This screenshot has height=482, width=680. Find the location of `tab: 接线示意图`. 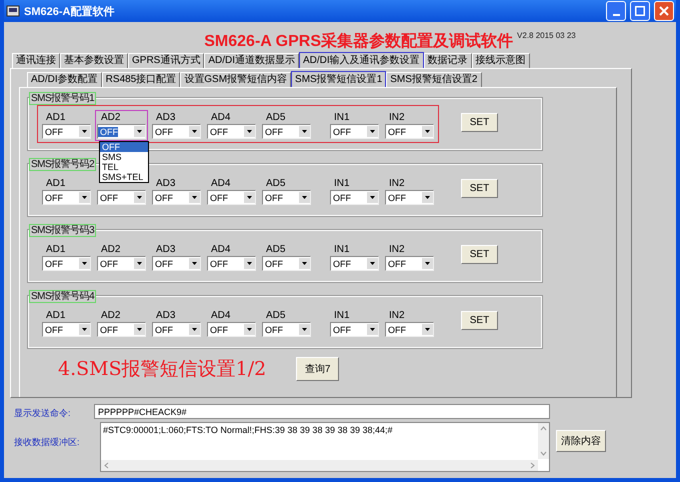

tab: 接线示意图 is located at coordinates (501, 60).